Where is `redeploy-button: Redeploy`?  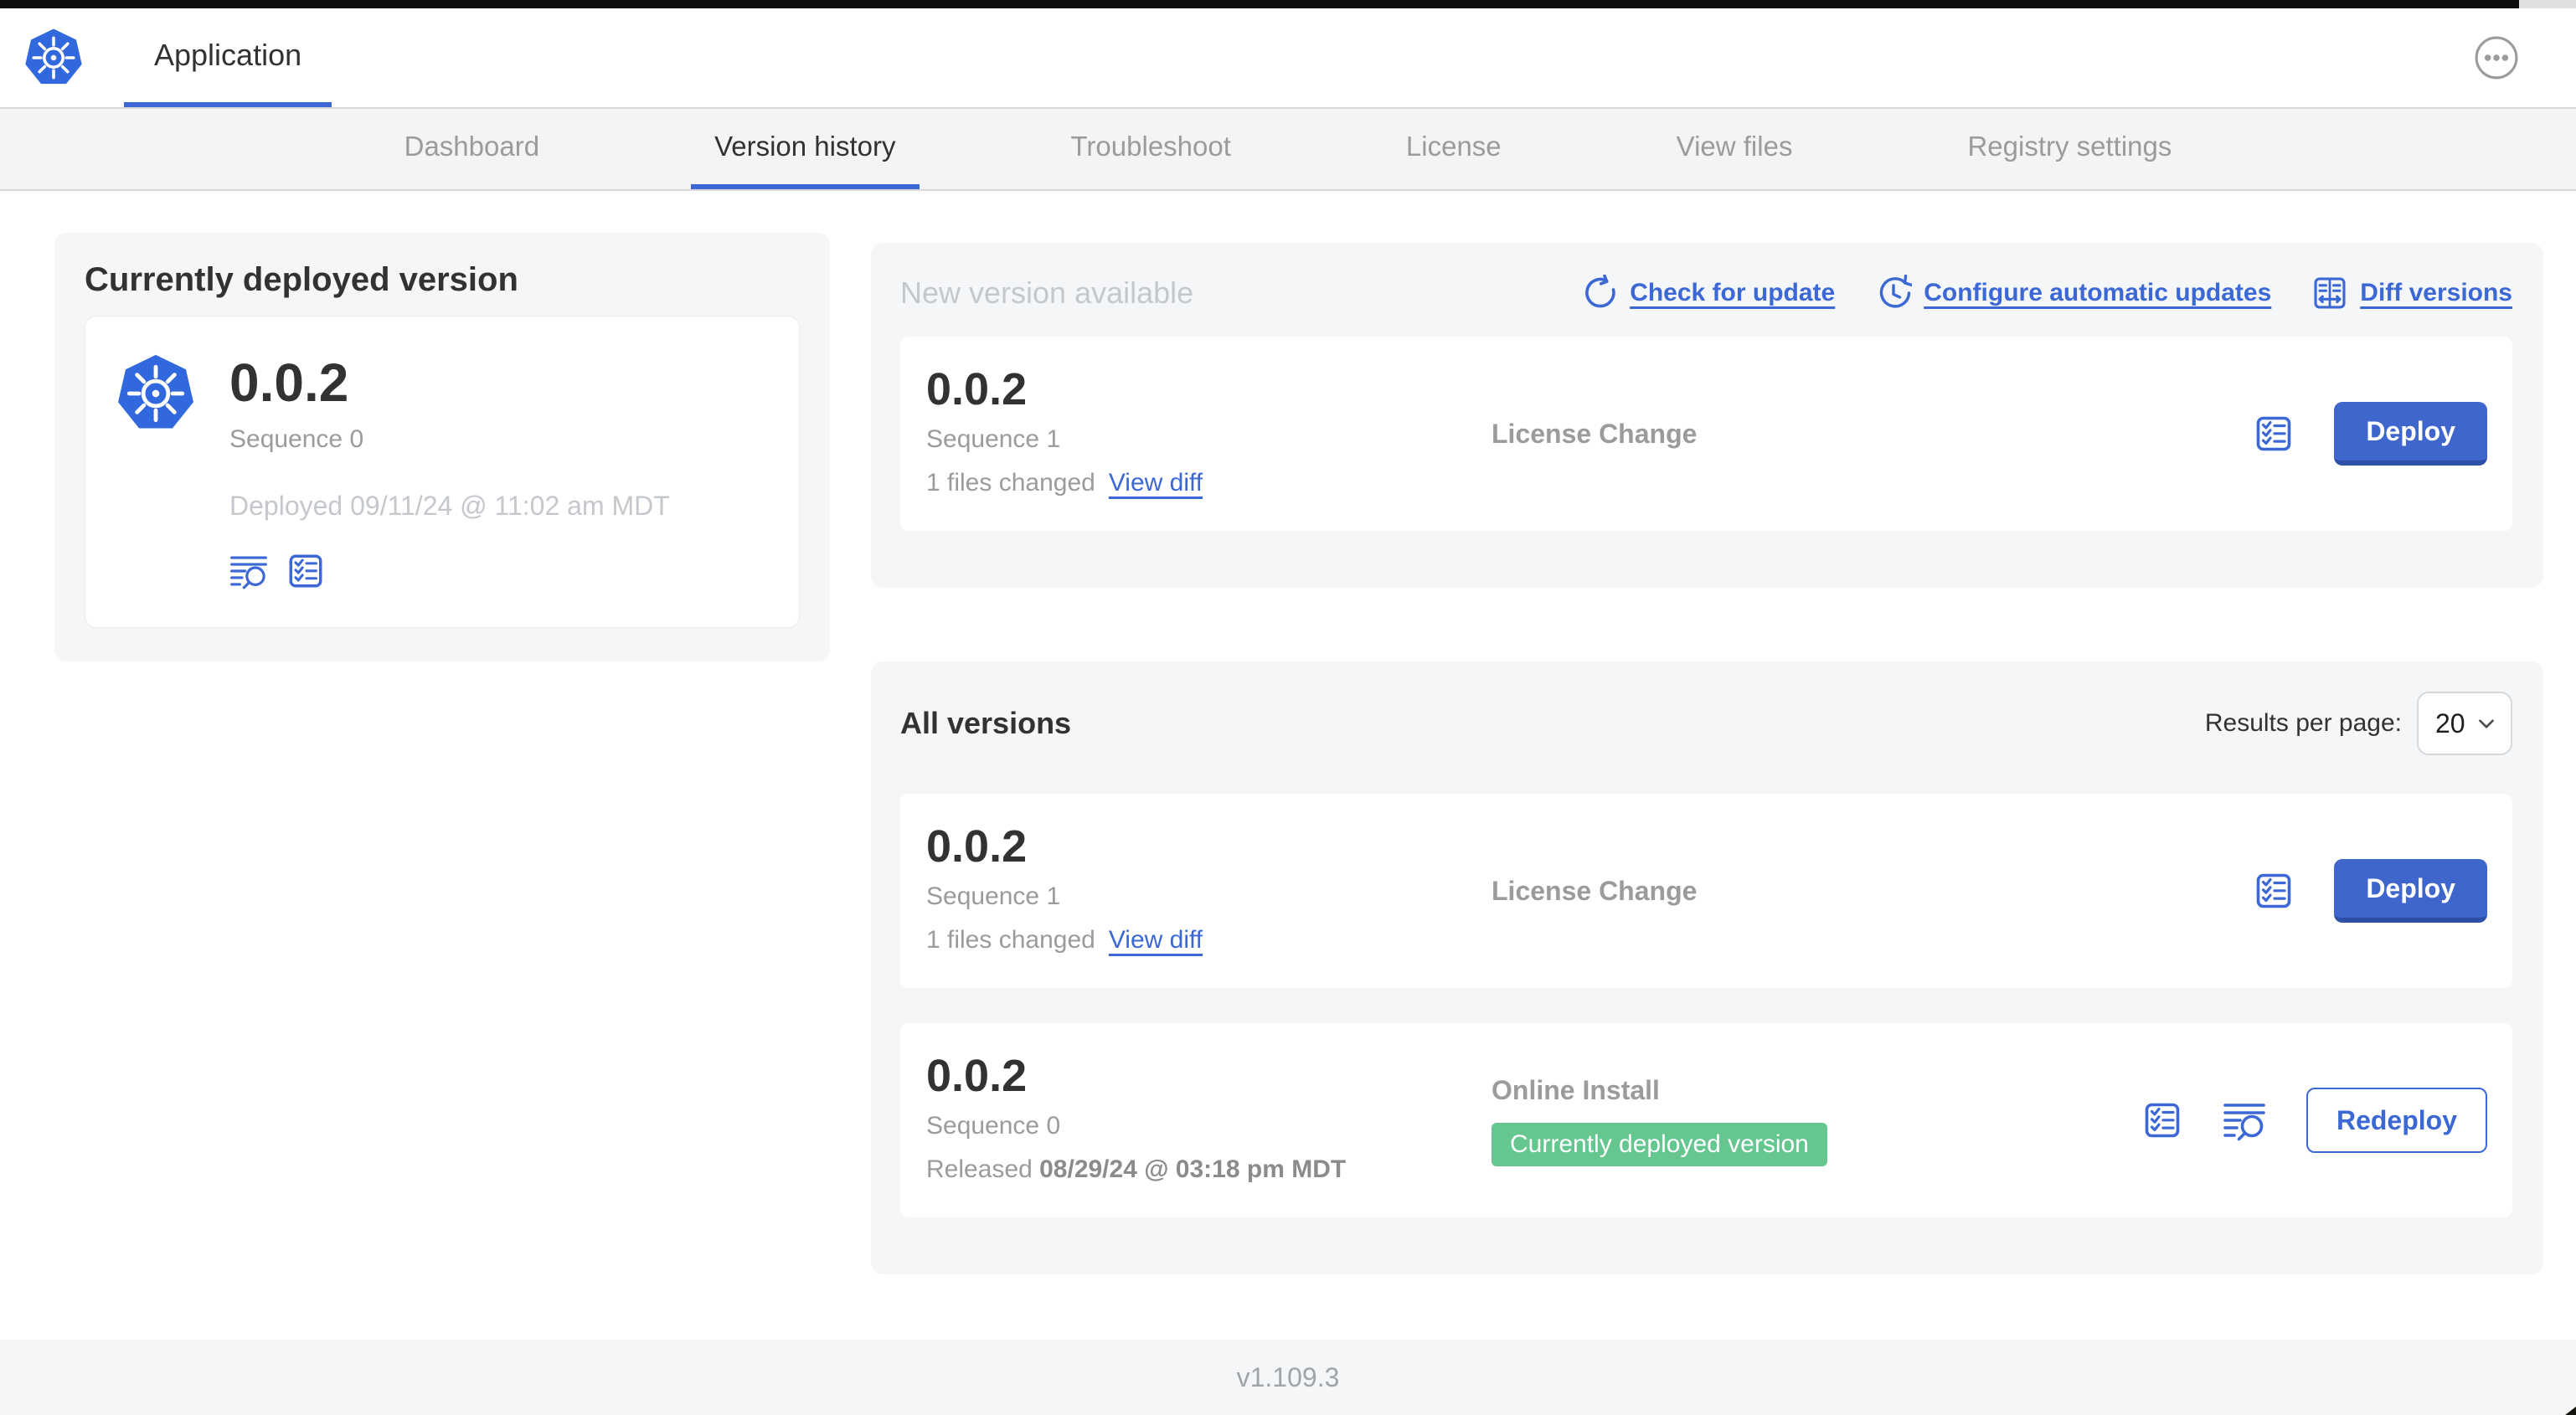 redeploy-button: Redeploy is located at coordinates (2396, 1120).